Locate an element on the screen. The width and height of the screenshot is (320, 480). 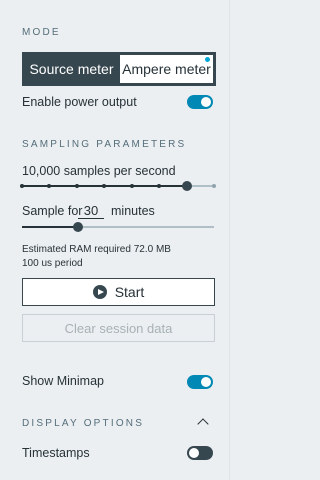
start-button-label: Start is located at coordinates (129, 292).